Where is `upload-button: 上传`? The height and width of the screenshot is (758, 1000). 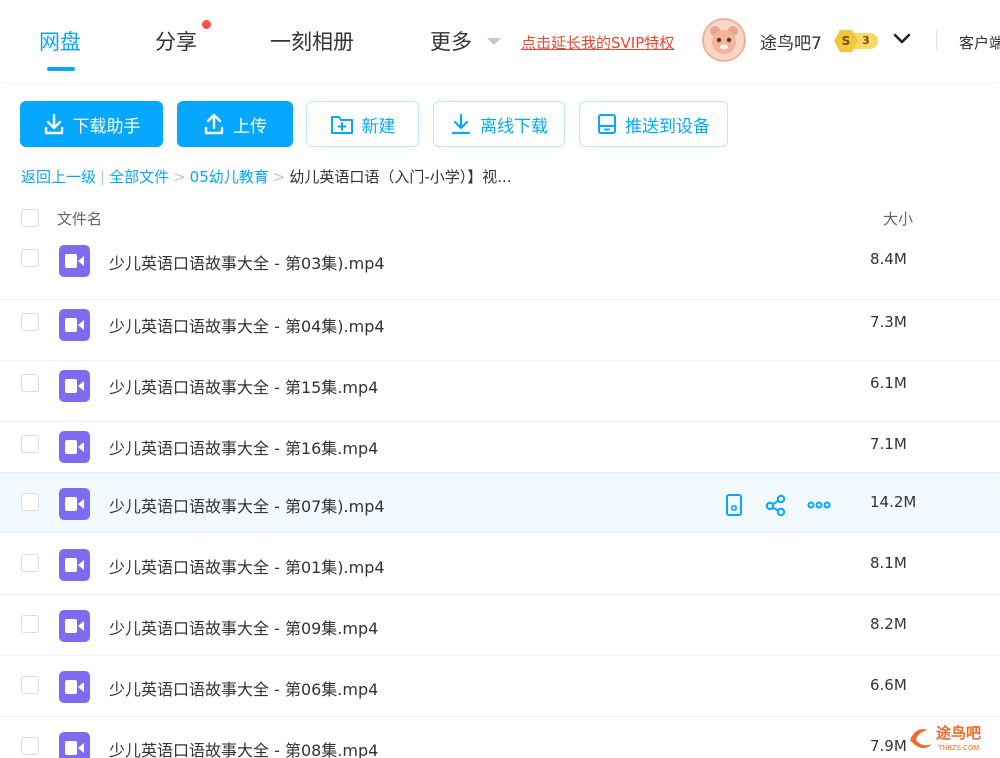
upload-button: 上传 is located at coordinates (235, 124).